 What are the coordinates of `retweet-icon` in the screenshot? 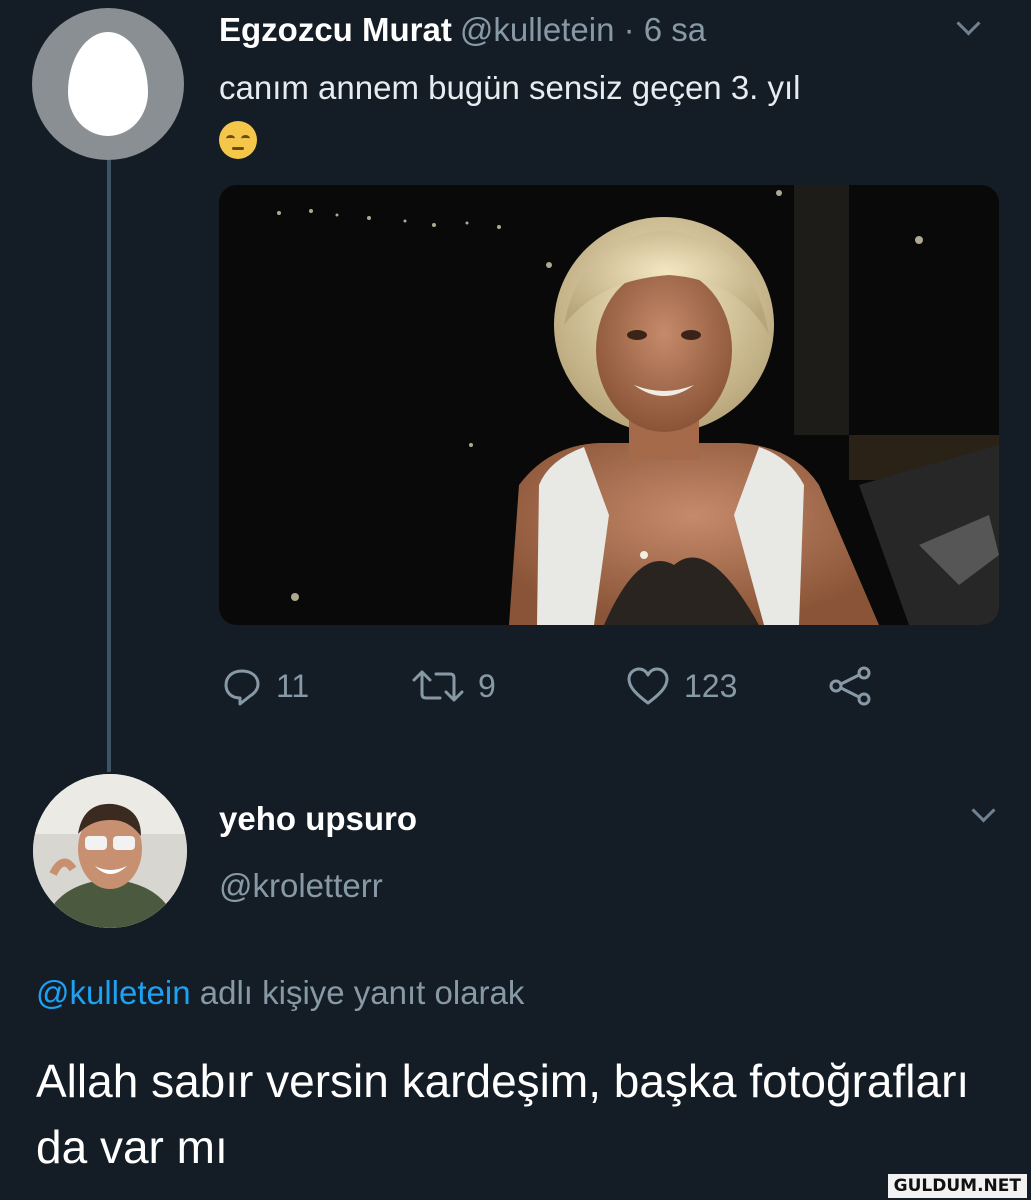 It's located at (438, 686).